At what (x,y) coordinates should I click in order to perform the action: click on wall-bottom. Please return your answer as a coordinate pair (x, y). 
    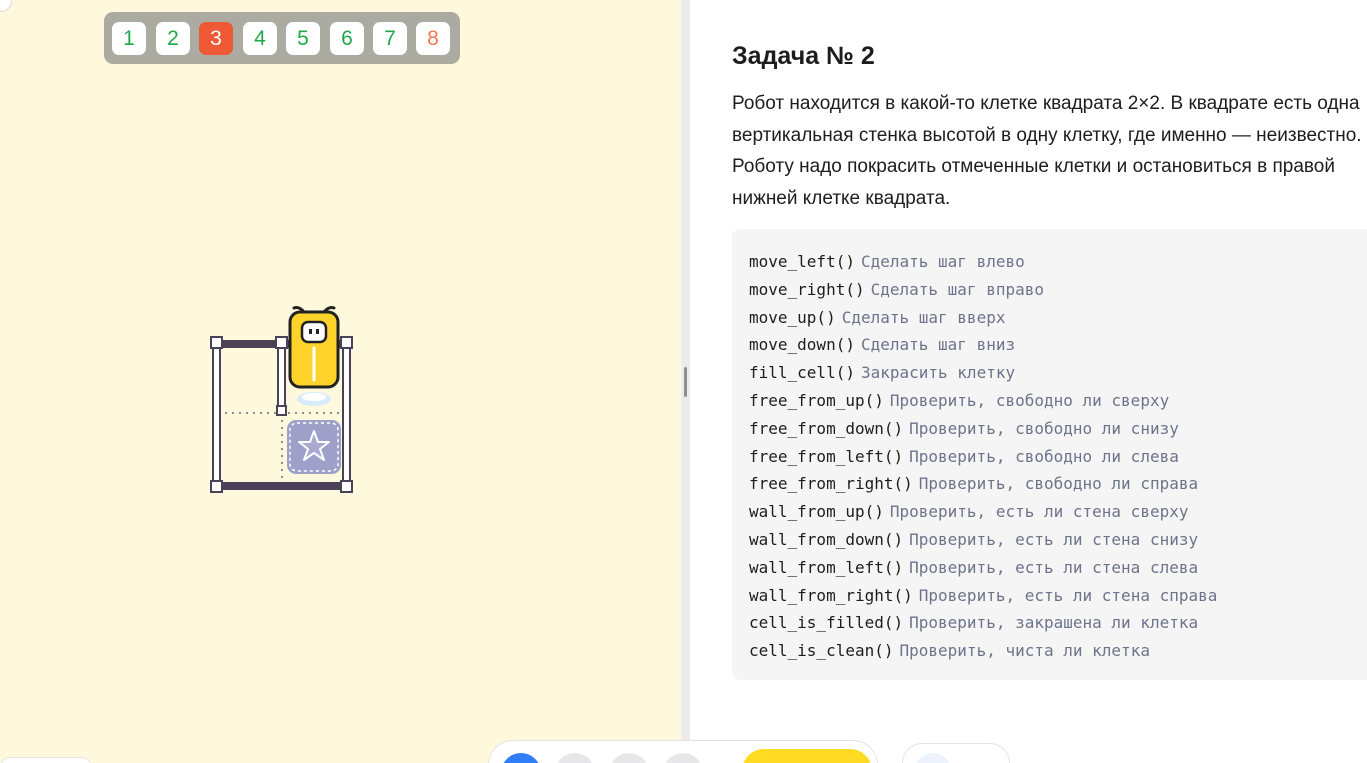
    Looking at the image, I should click on (281, 486).